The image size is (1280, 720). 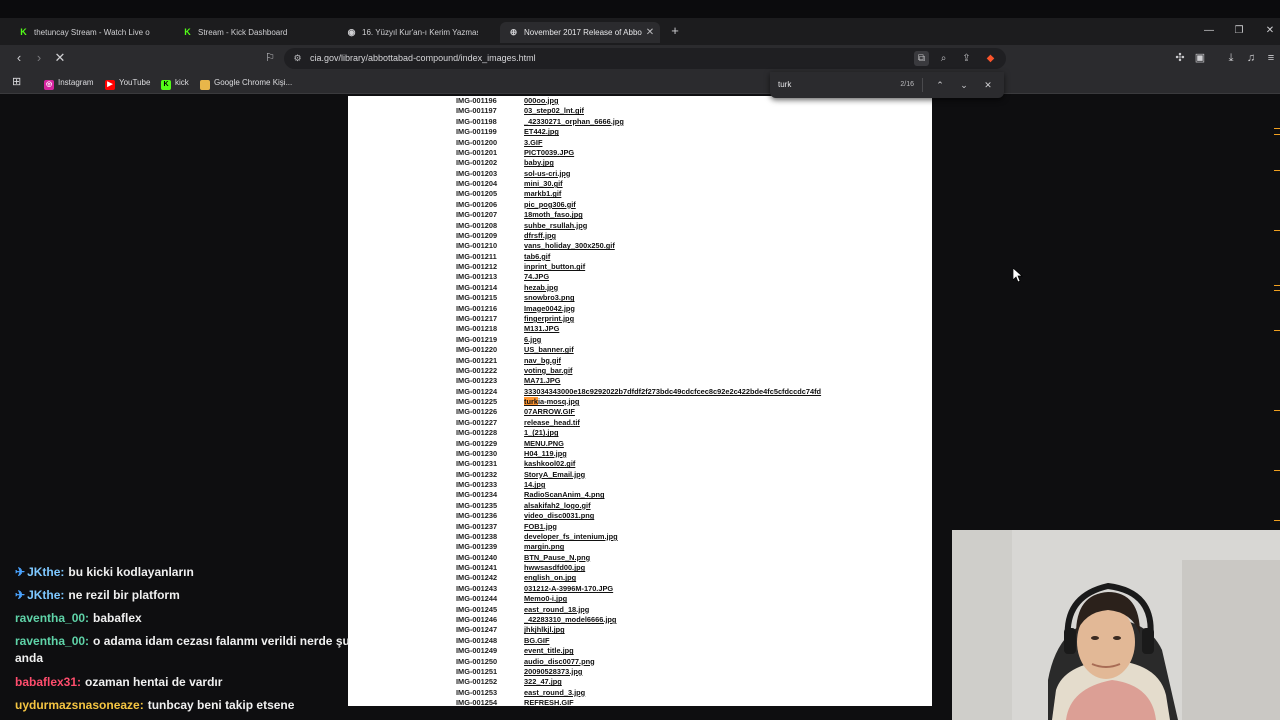 What do you see at coordinates (550, 578) in the screenshot?
I see `image-file-link: english_on.jpg` at bounding box center [550, 578].